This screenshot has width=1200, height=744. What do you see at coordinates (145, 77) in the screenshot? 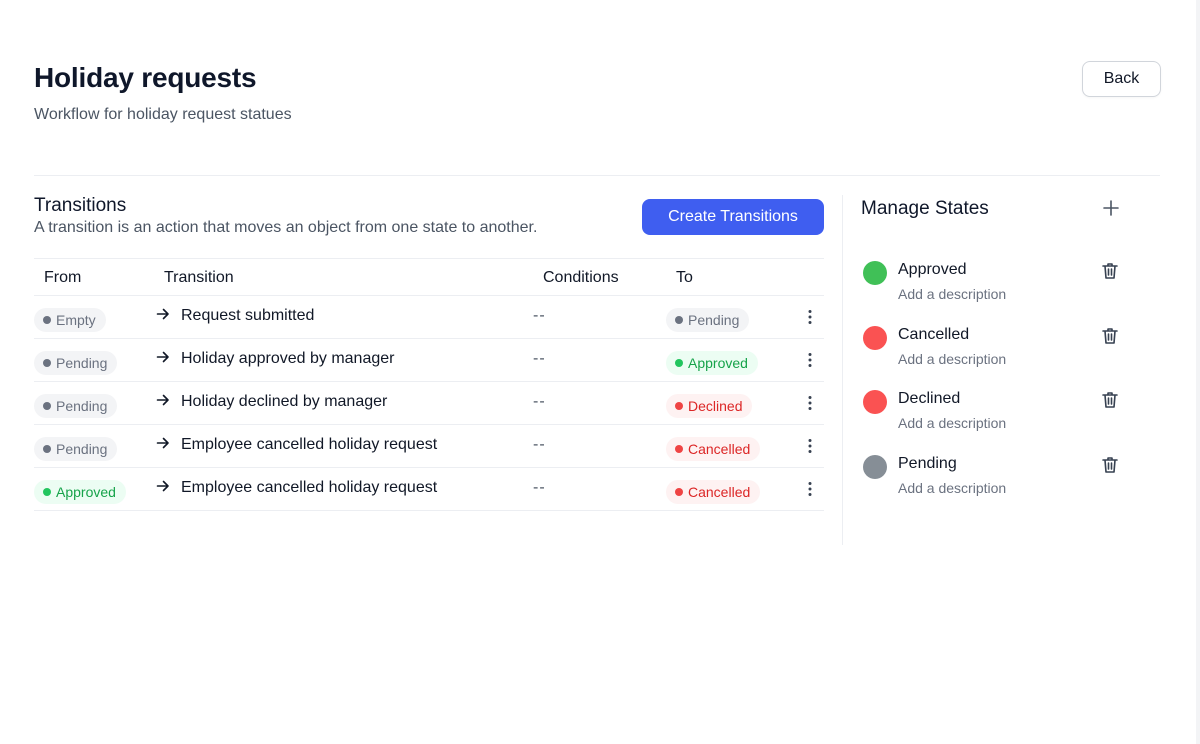
I see `page-title: Holiday requests` at bounding box center [145, 77].